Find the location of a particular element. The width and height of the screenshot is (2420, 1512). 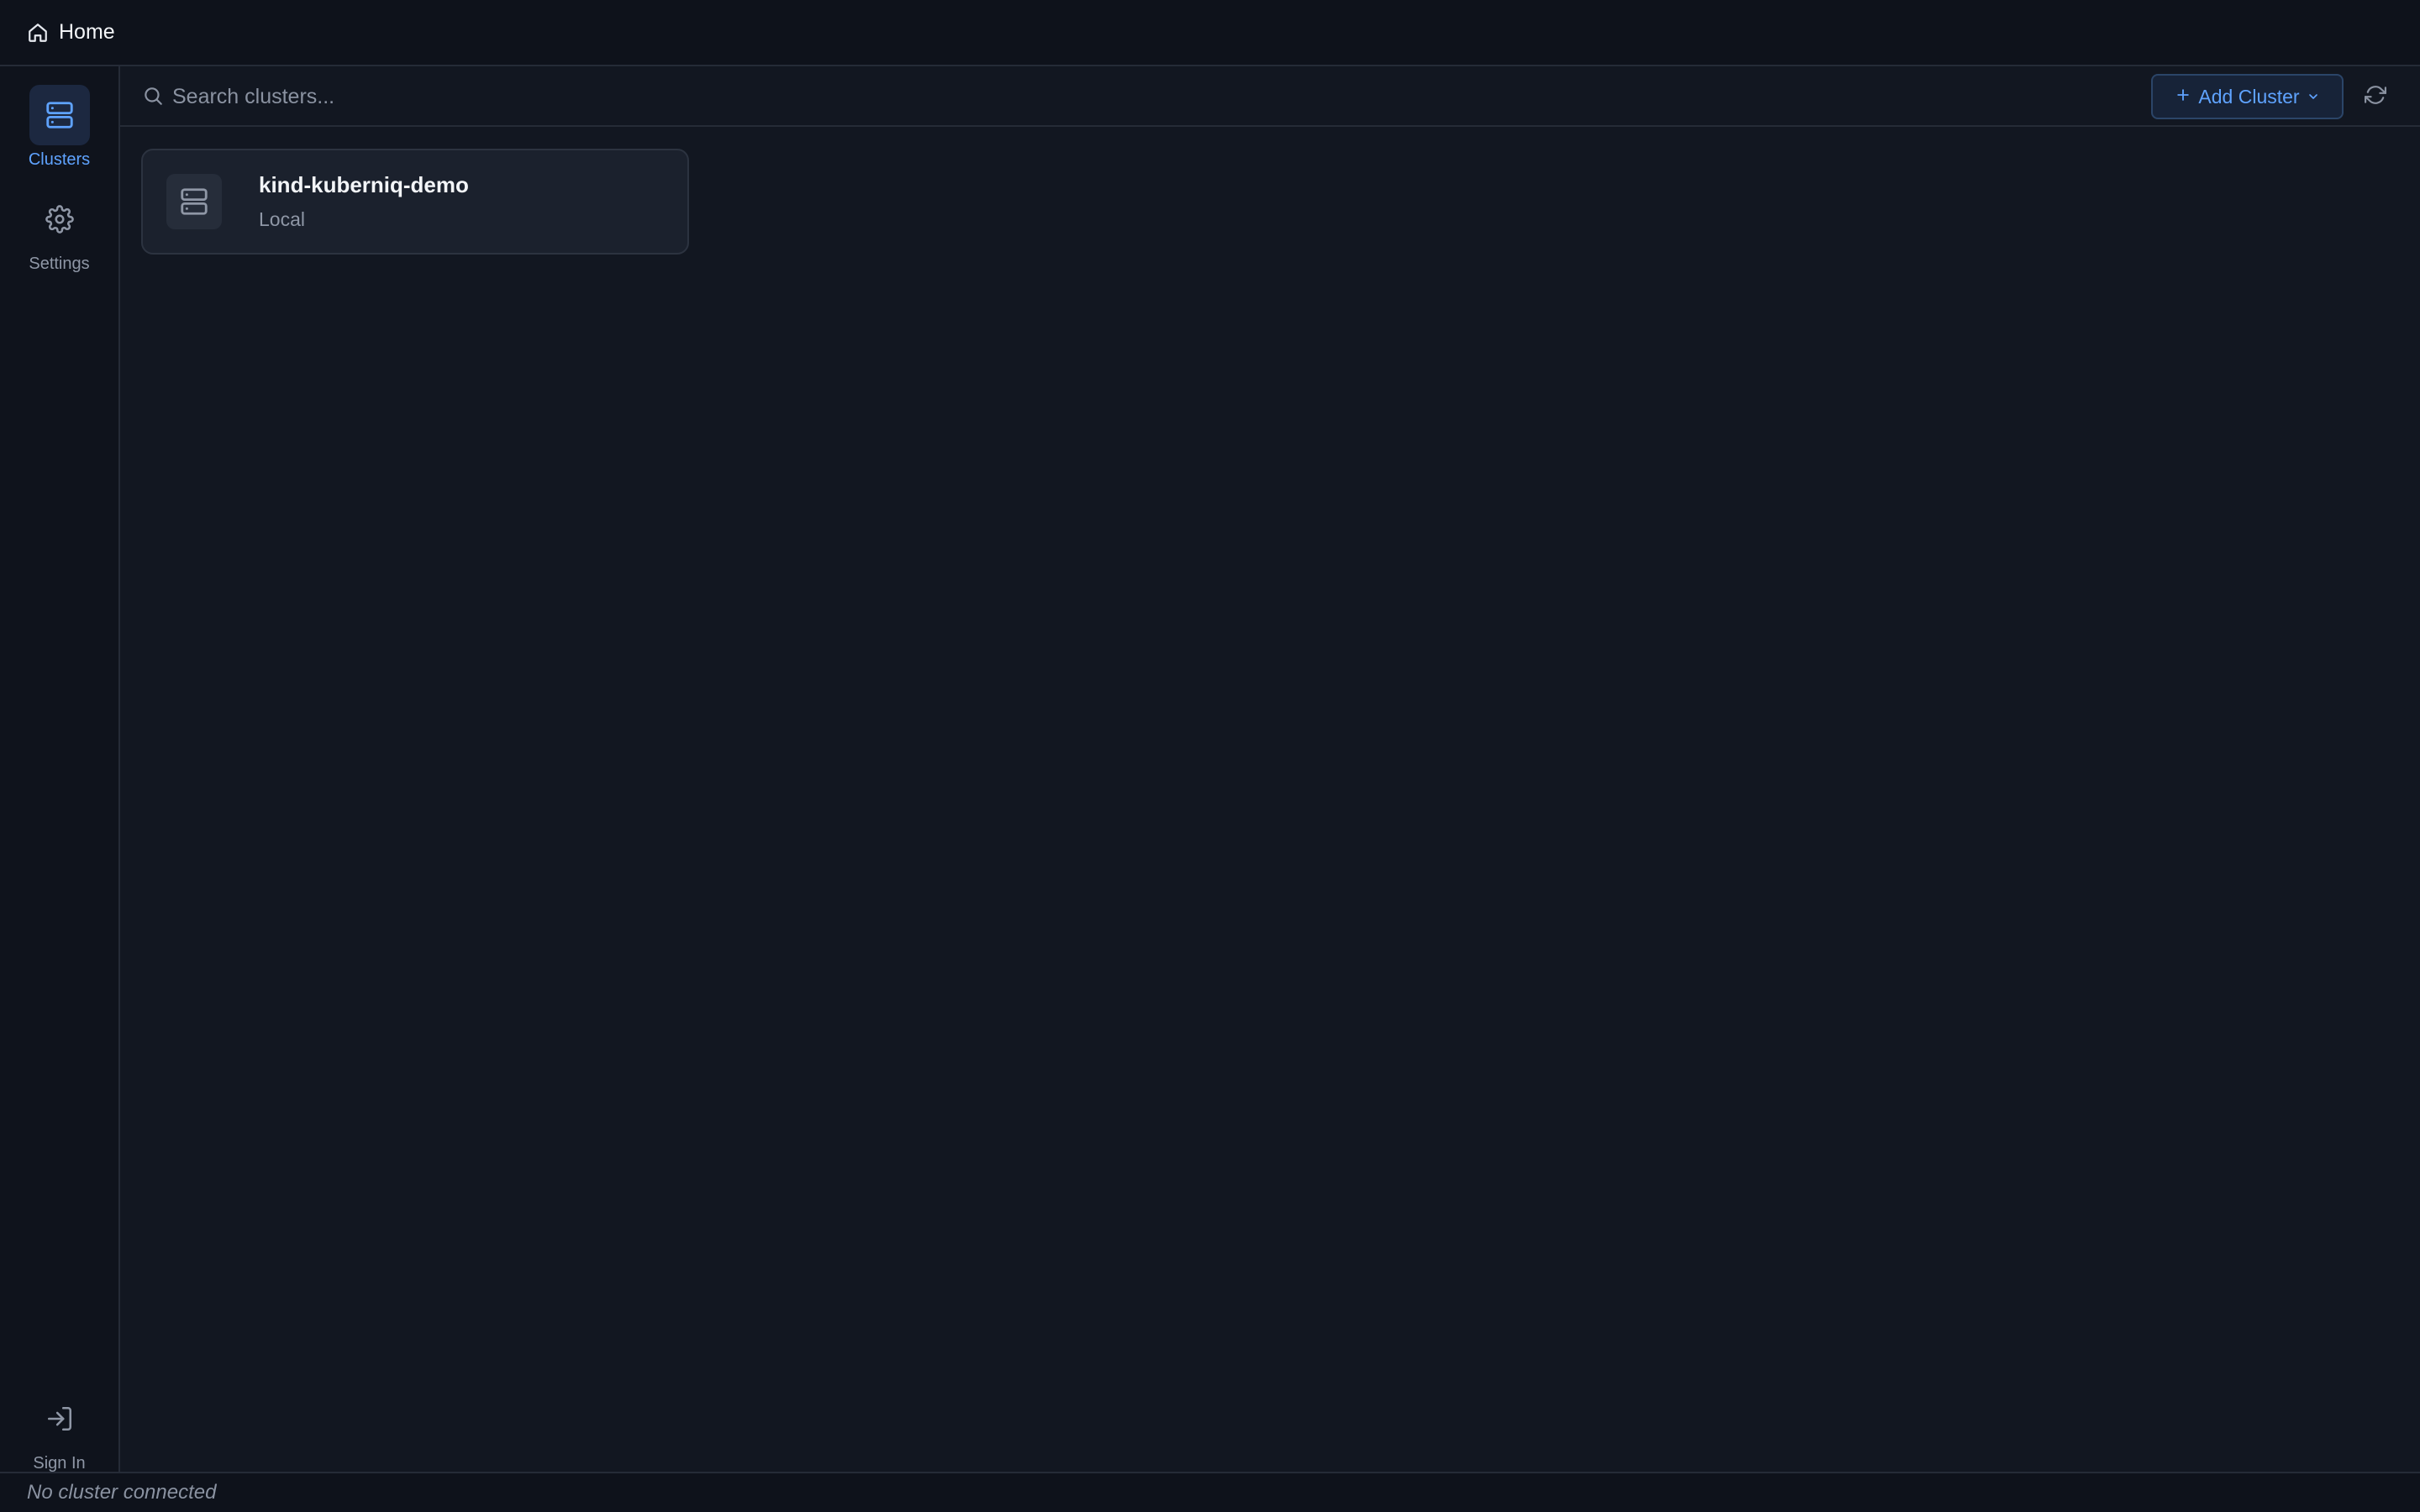

home-breadcrumb: Home is located at coordinates (87, 32).